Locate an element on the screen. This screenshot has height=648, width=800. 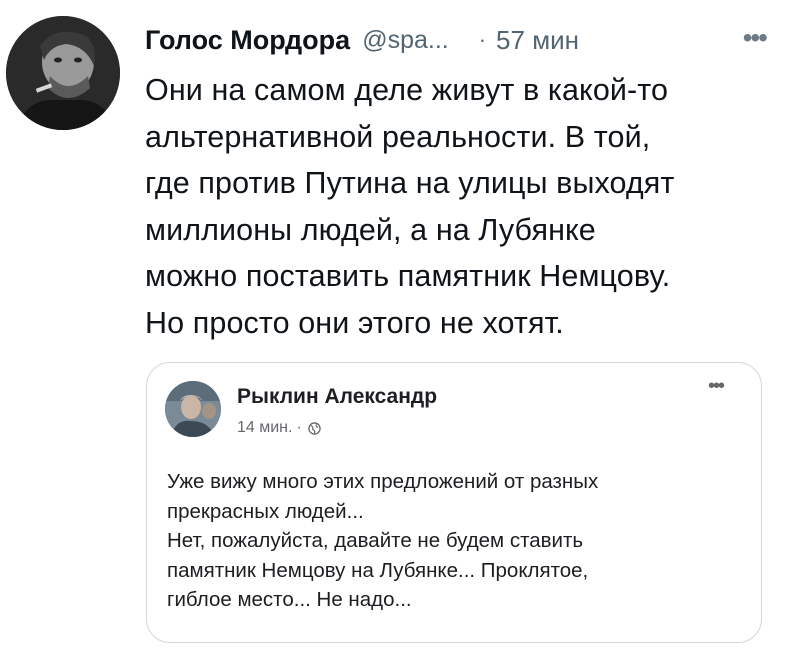
tweet-header: Голос Мордора @spa... · 57 мин ••• is located at coordinates (462, 40).